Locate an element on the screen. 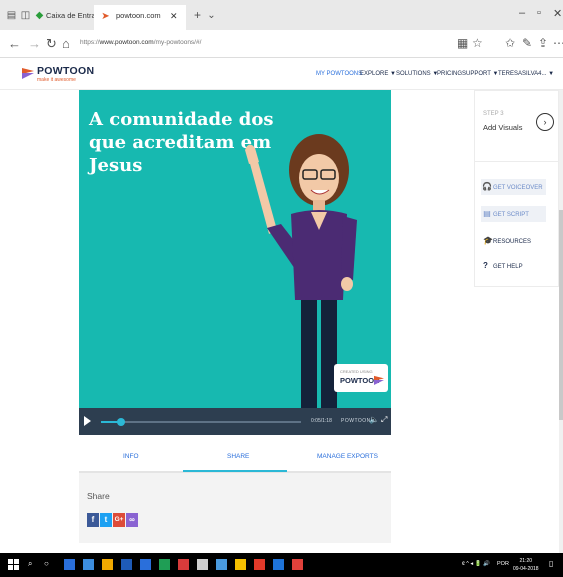  menu-solutions: SOLUTIONS ▼ is located at coordinates (417, 74).